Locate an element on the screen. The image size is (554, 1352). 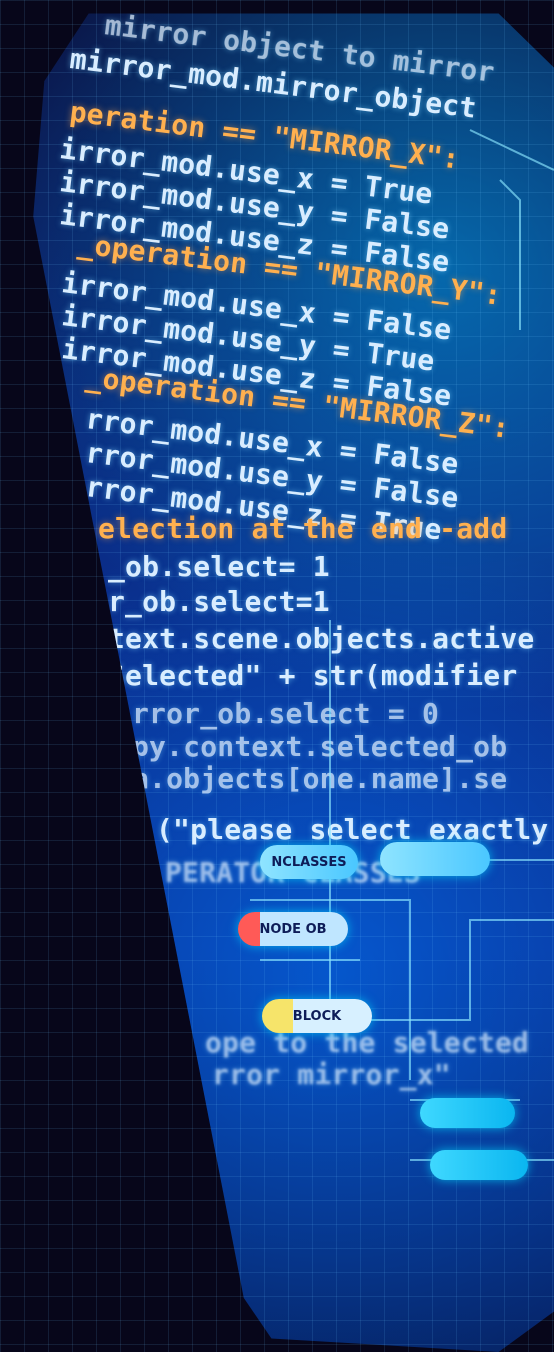
node-label: BLOCK is located at coordinates (317, 1016).